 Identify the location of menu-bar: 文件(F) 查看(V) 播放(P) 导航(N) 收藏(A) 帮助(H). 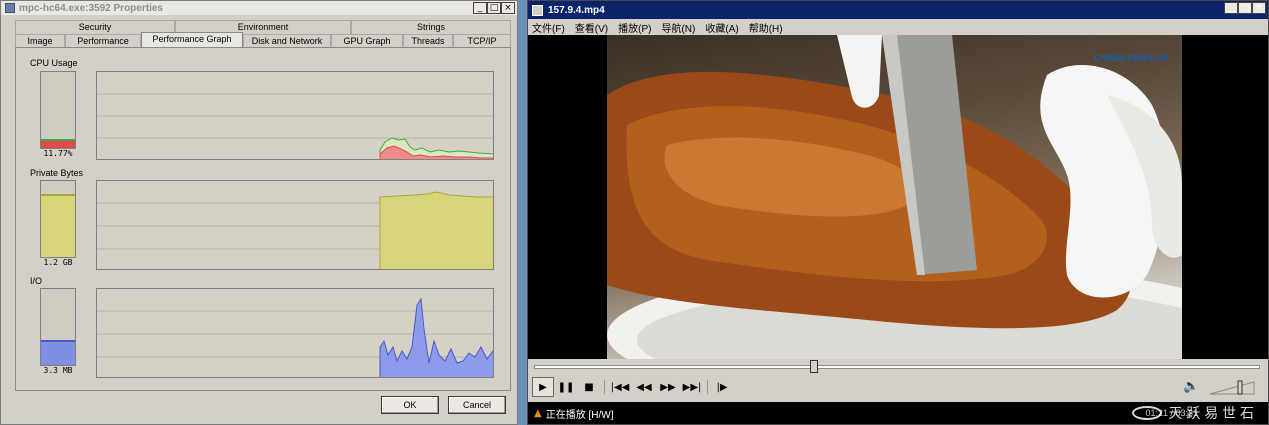
(898, 27).